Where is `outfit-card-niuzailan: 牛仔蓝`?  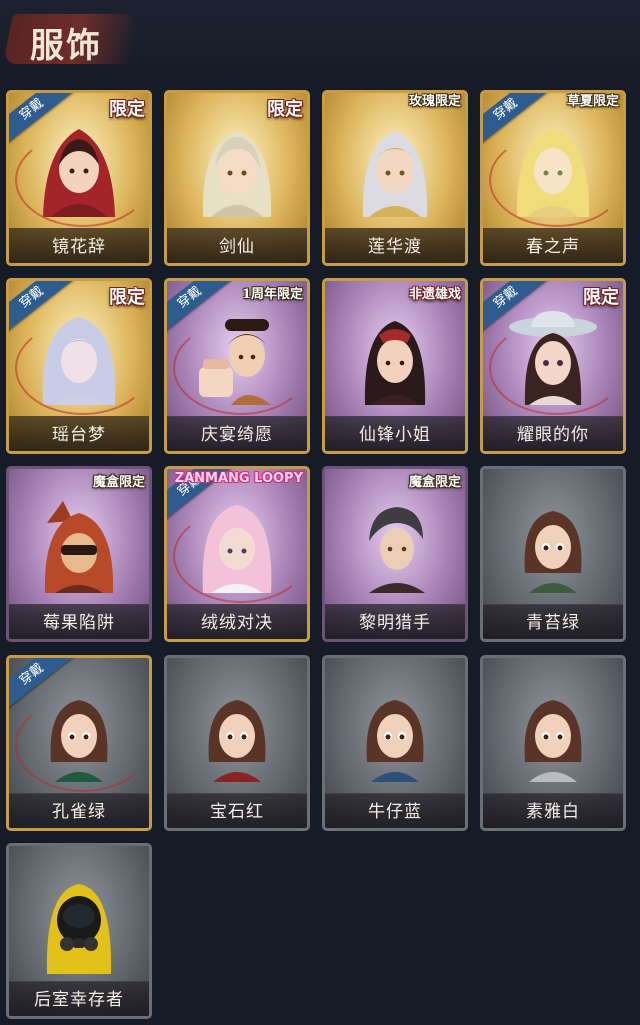
outfit-card-niuzailan: 牛仔蓝 is located at coordinates (395, 743).